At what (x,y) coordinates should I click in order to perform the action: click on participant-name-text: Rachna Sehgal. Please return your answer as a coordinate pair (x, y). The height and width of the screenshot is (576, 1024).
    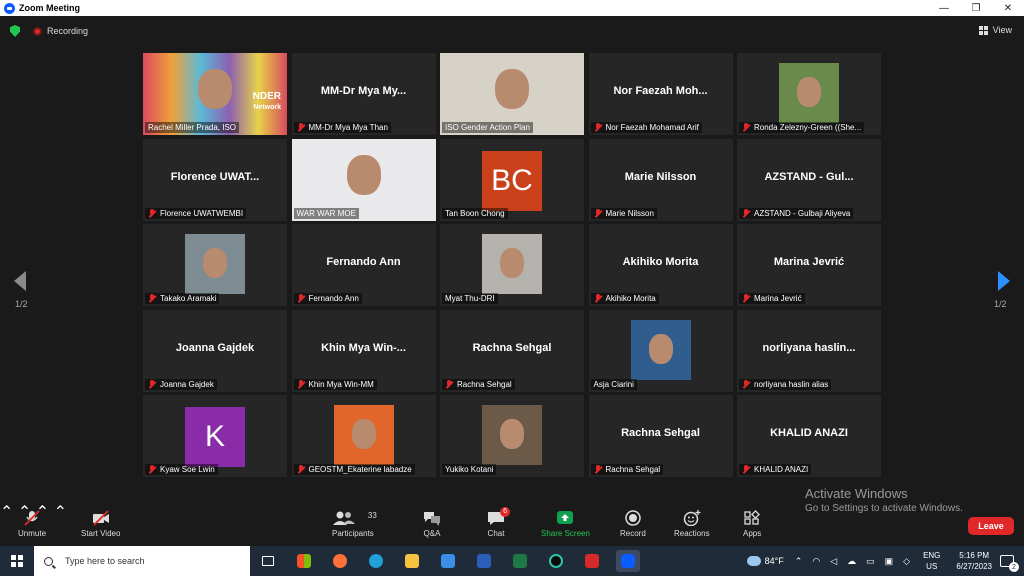
    Looking at the image, I should click on (484, 384).